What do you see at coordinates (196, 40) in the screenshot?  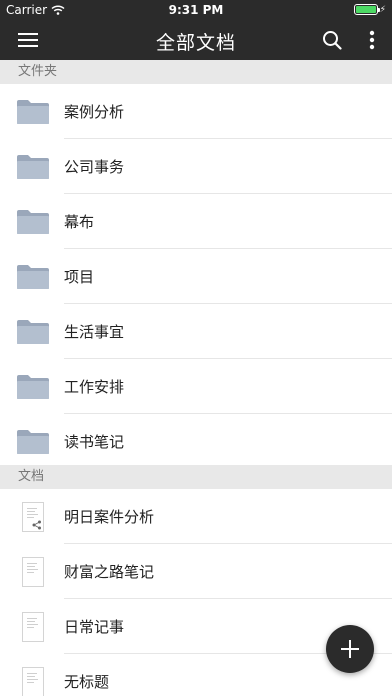 I see `nav-bar: 全部文档` at bounding box center [196, 40].